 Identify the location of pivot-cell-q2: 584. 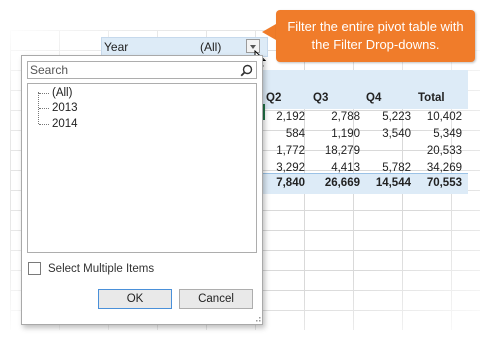
(282, 134).